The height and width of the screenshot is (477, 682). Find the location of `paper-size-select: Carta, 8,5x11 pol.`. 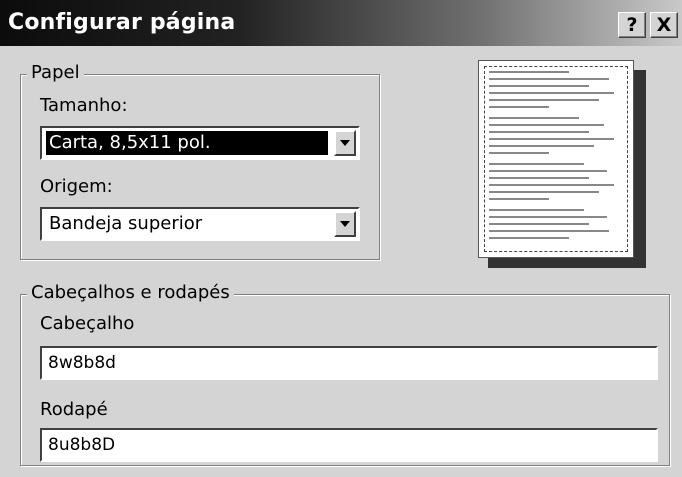

paper-size-select: Carta, 8,5x11 pol. is located at coordinates (200, 143).